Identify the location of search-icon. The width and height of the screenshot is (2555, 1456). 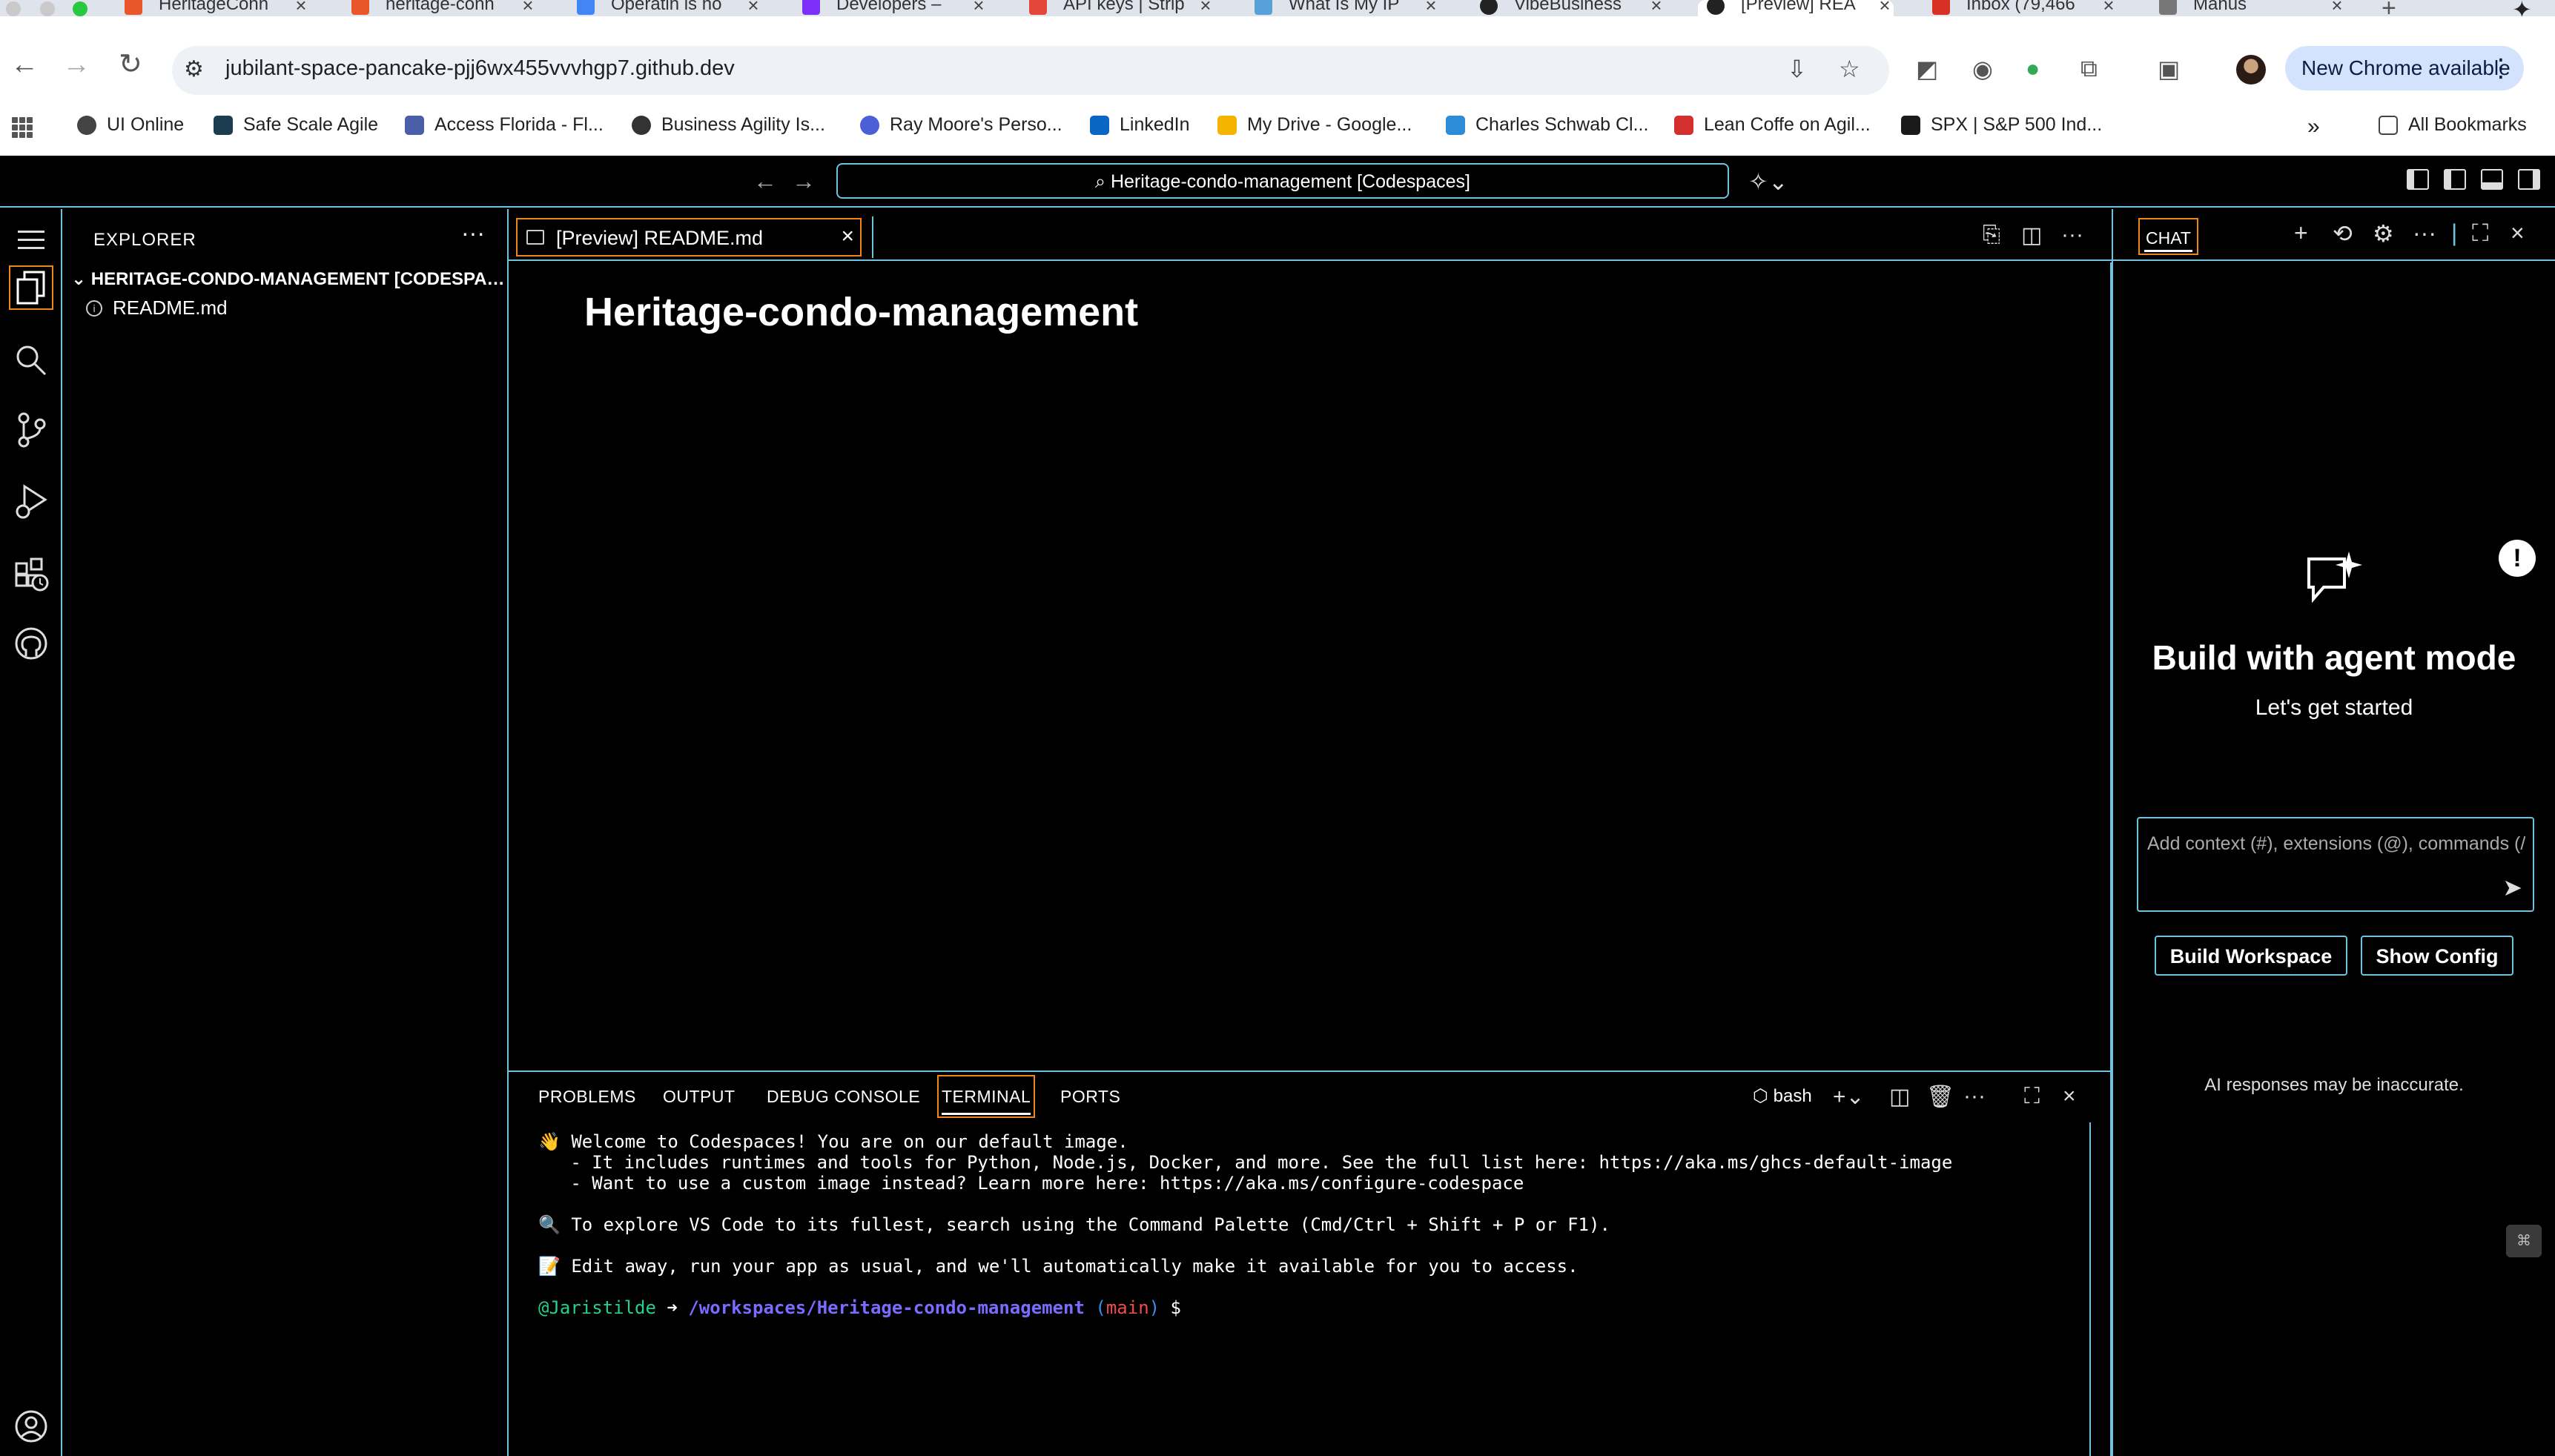
(31, 360).